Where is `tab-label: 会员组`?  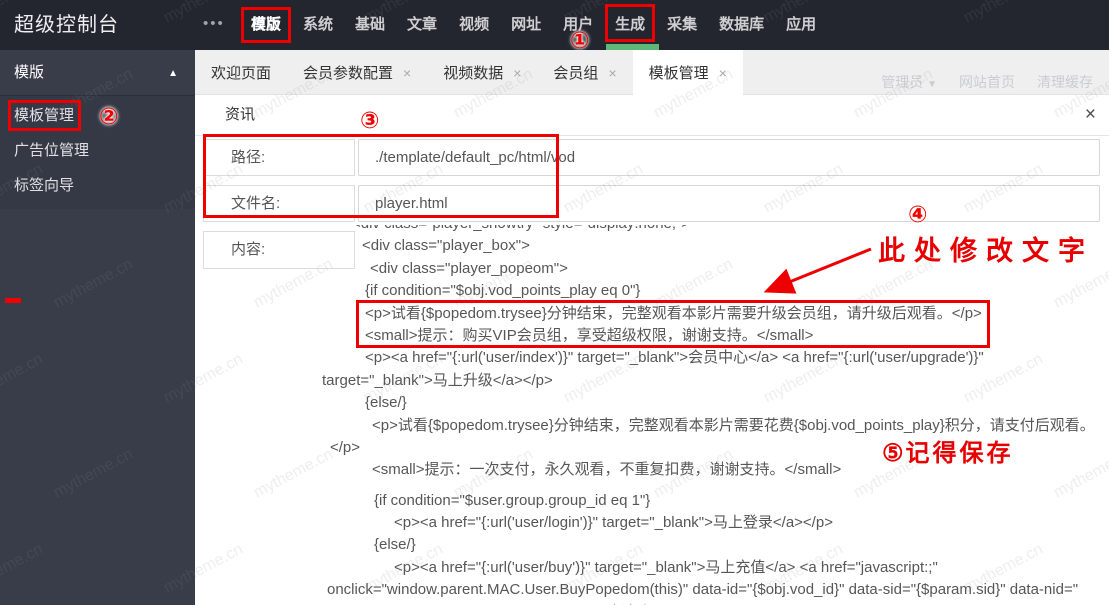
tab-label: 会员组 is located at coordinates (576, 73).